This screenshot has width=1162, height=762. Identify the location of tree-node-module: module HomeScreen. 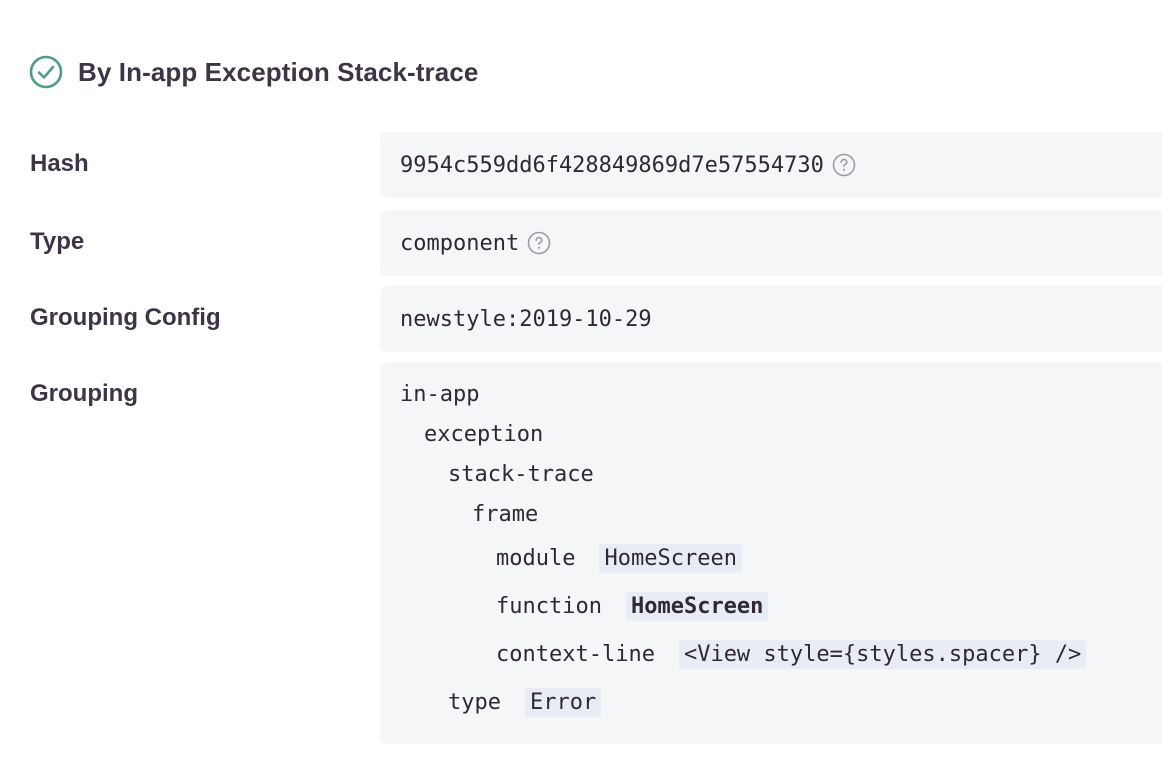
(619, 558).